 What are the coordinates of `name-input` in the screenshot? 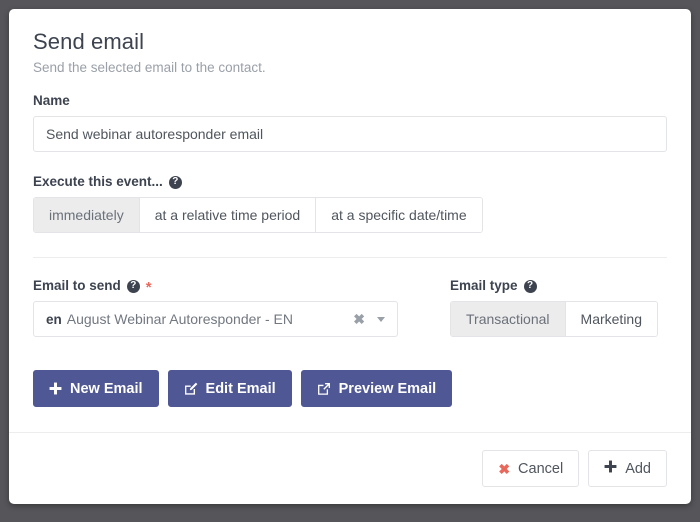 It's located at (350, 134).